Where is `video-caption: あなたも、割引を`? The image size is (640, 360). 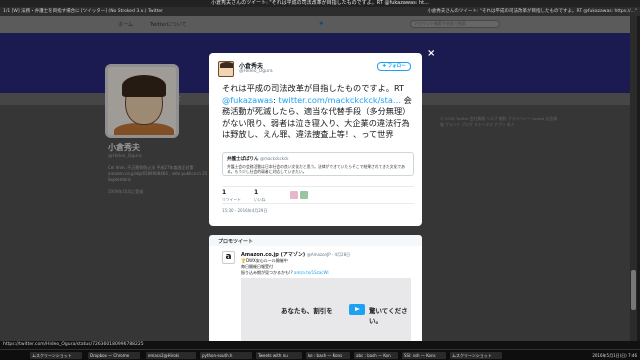
video-caption: あなたも、割引を is located at coordinates (307, 311).